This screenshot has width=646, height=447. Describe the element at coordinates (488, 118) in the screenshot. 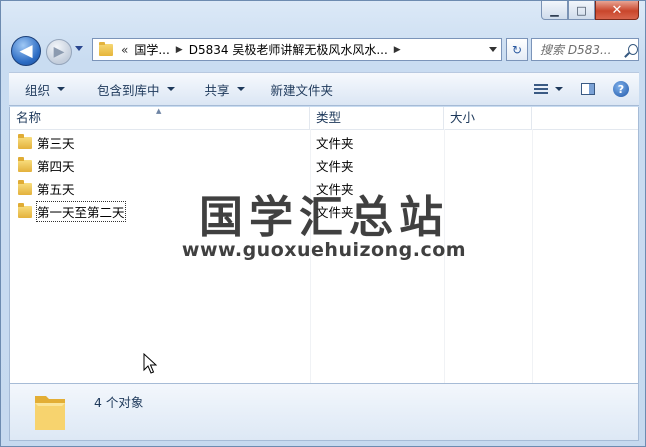

I see `column-header-size: 大小` at that location.